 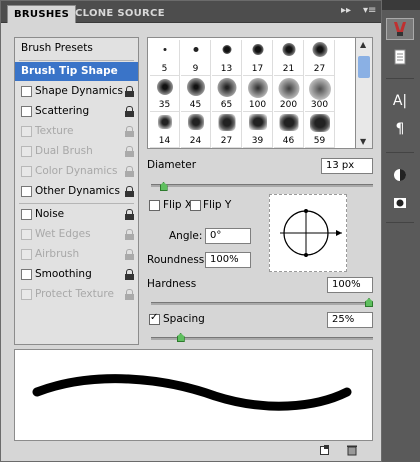 What do you see at coordinates (76, 171) in the screenshot?
I see `sidebar-item-color-dynamics: Color Dynamics` at bounding box center [76, 171].